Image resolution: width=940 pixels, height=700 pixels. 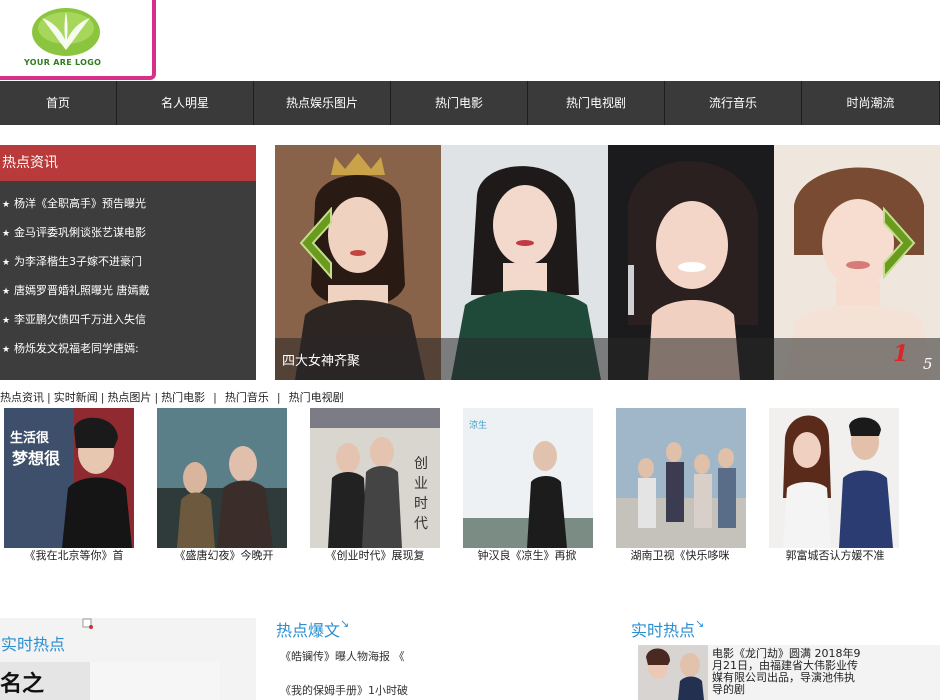 I want to click on tab-live-news: 实时新闻, so click(x=76, y=397).